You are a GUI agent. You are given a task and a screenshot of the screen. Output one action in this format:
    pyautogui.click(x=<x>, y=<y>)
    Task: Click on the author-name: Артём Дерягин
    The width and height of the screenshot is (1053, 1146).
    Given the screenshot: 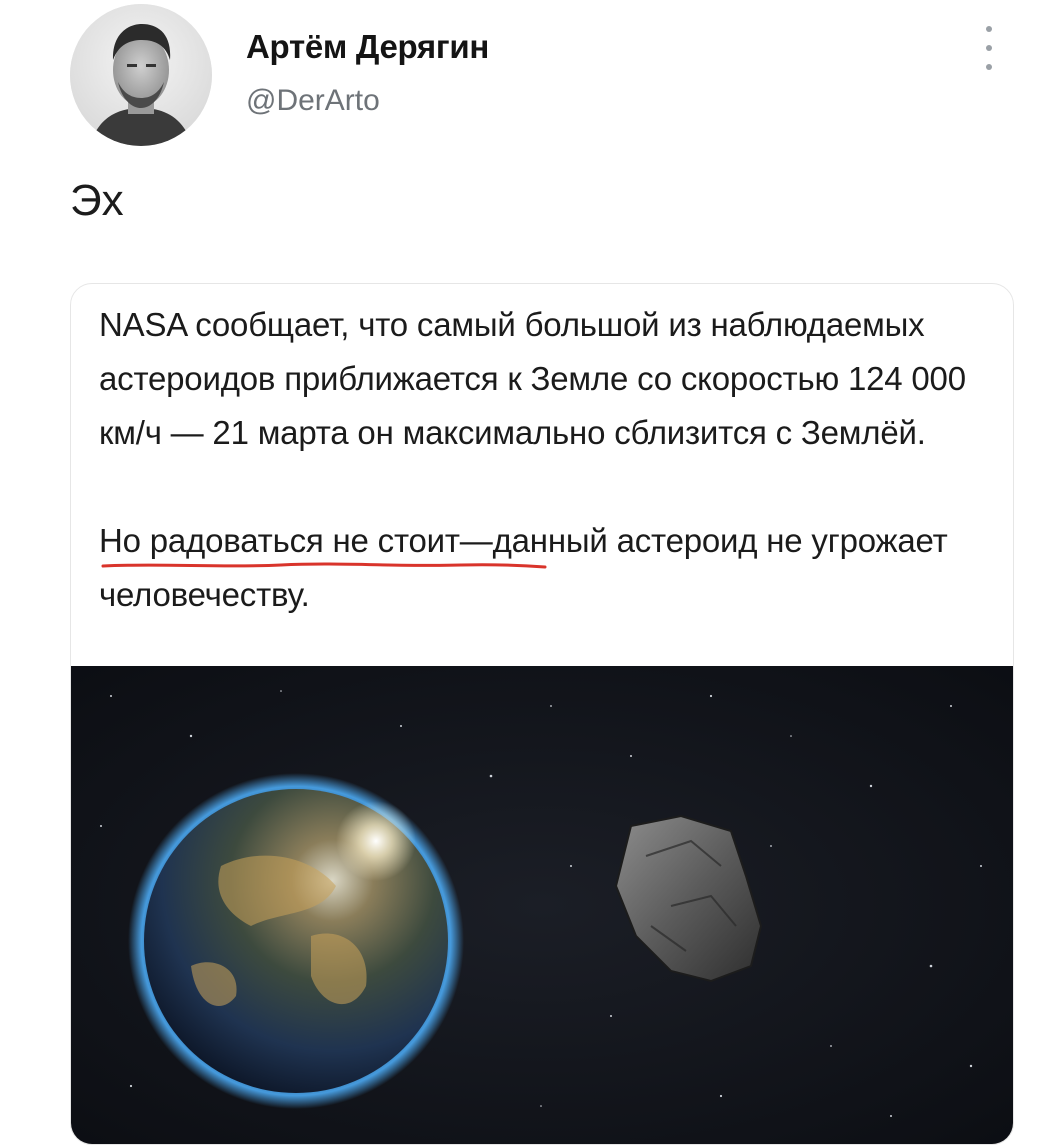 What is the action you would take?
    pyautogui.click(x=367, y=47)
    